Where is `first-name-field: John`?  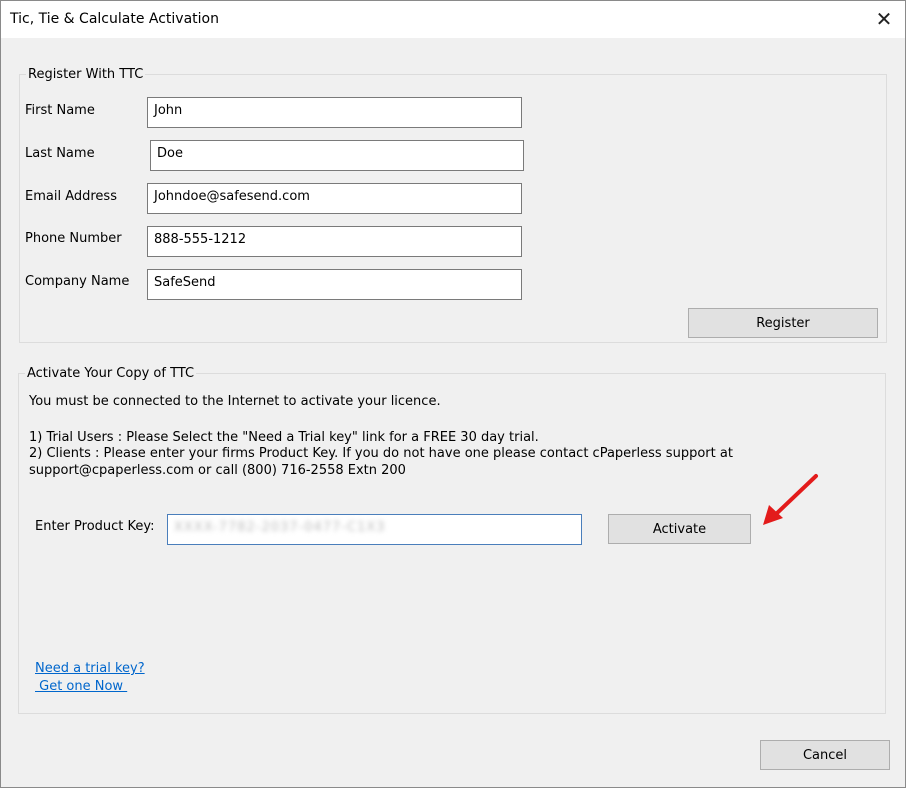
first-name-field: John is located at coordinates (334, 112).